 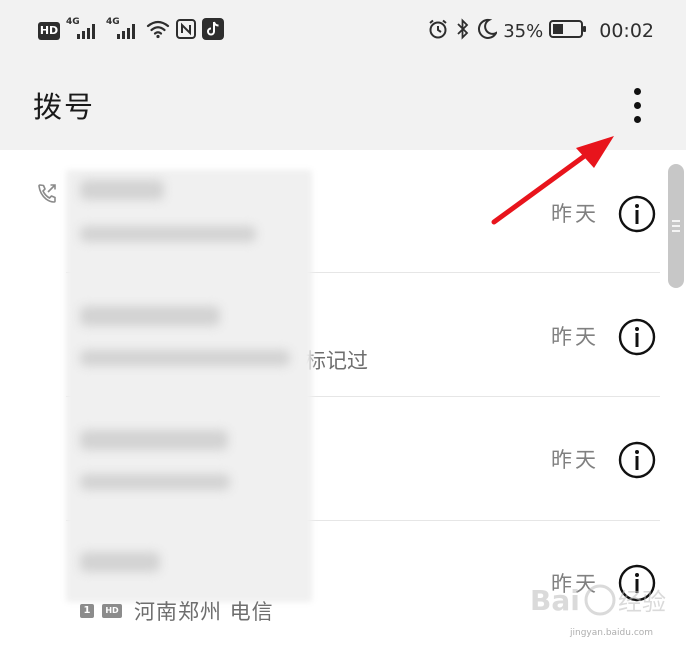 I want to click on status-bar-left: HD 4G 4G, so click(x=134, y=30).